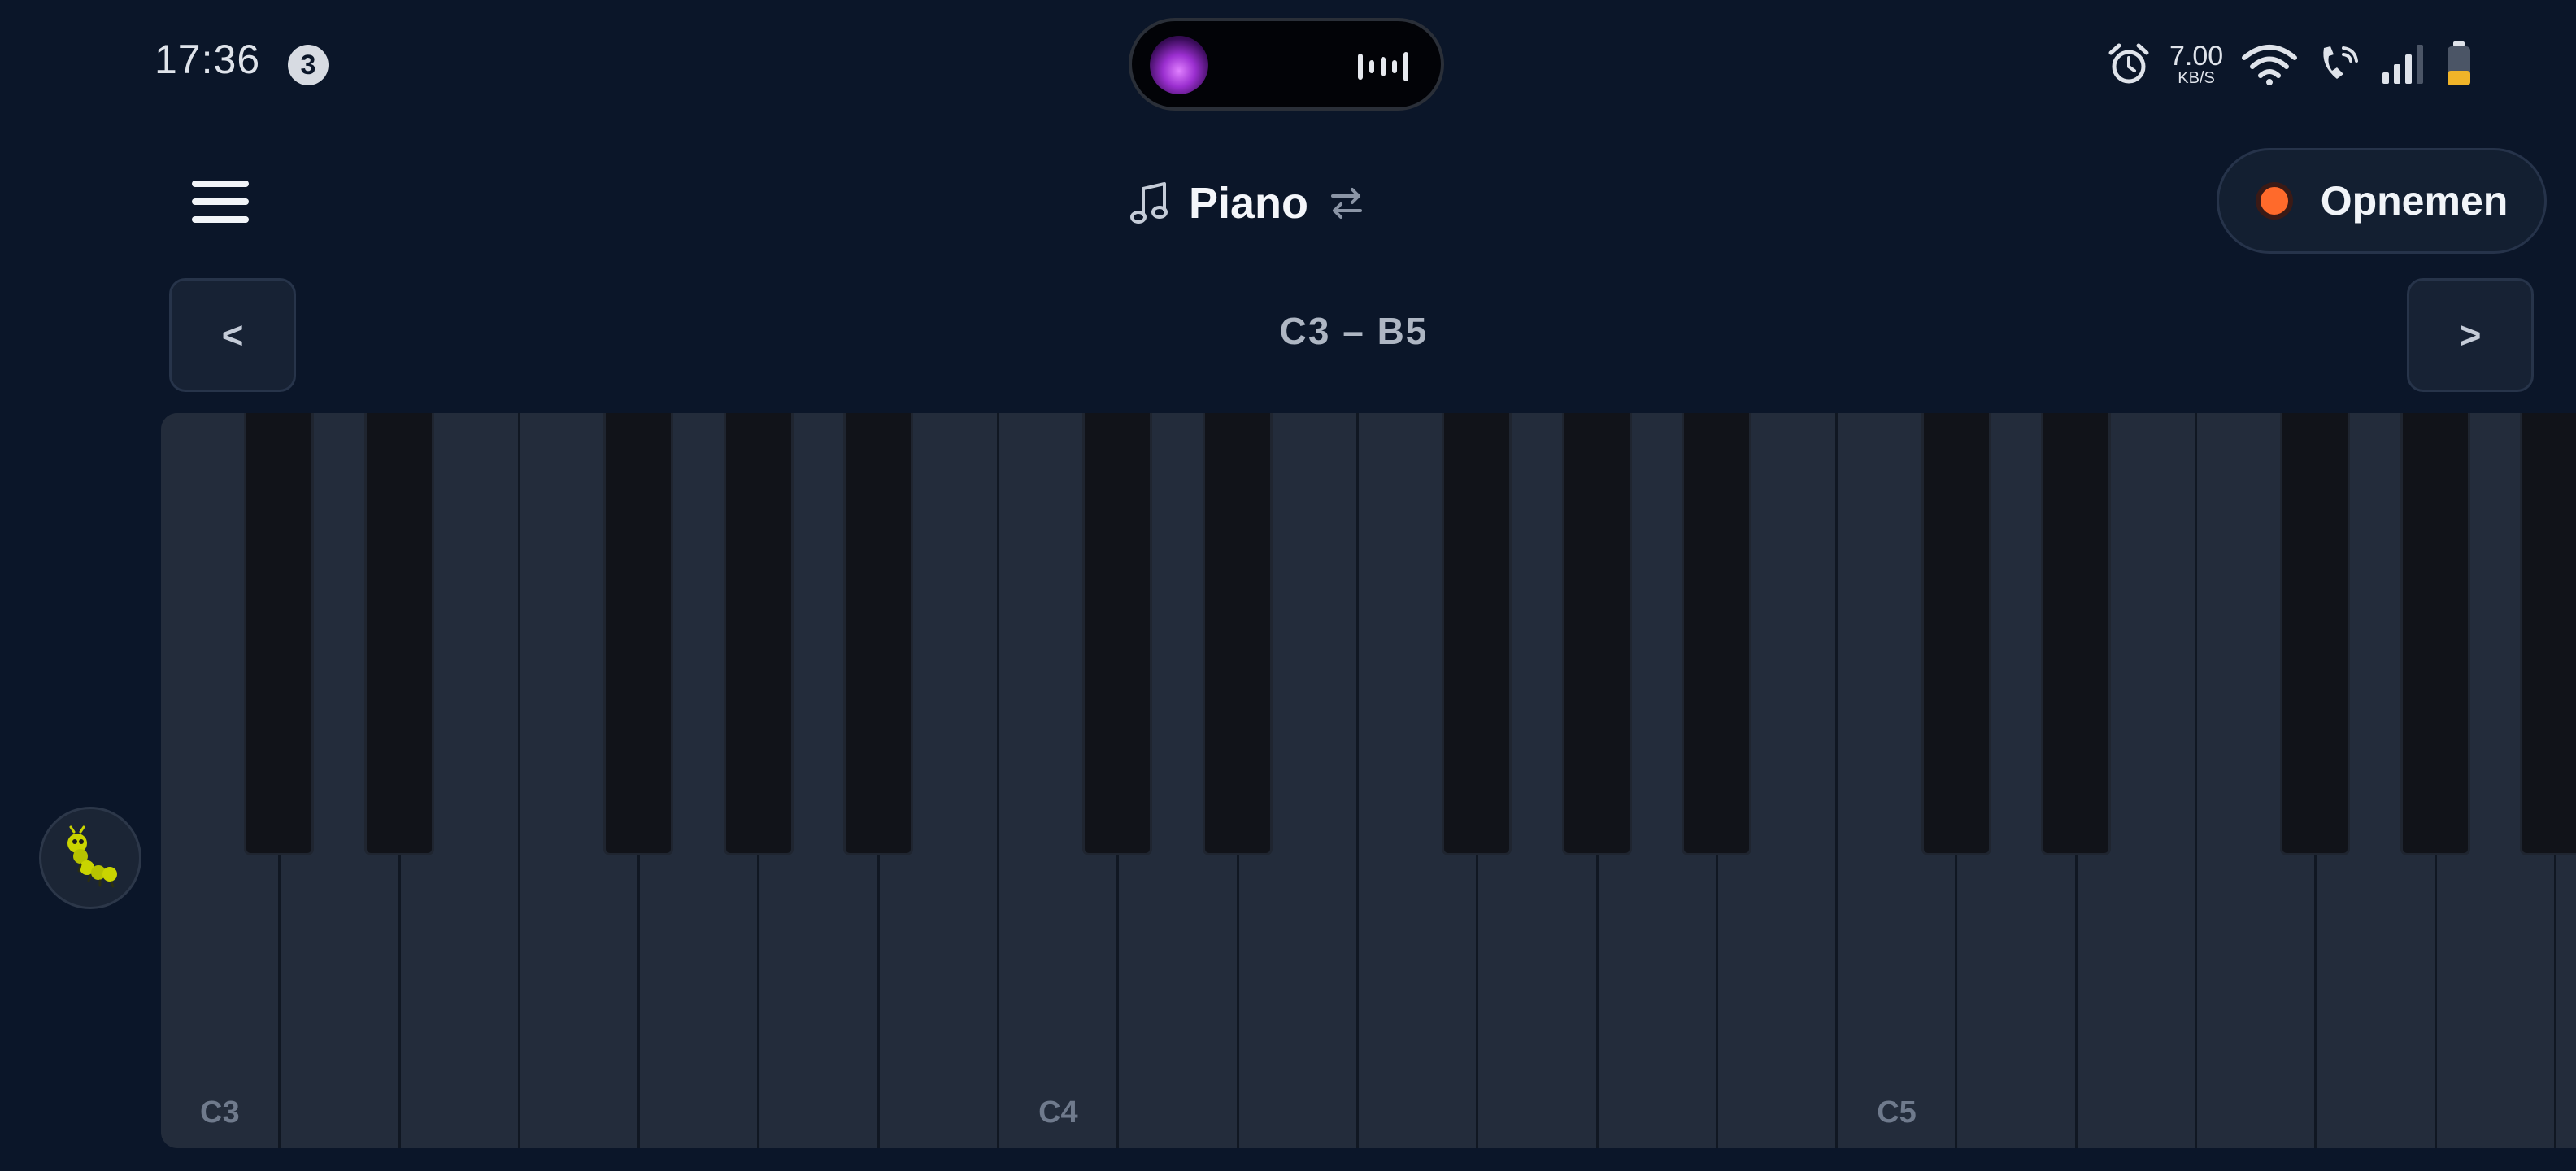  Describe the element at coordinates (638, 634) in the screenshot. I see `black-key-F#3` at that location.